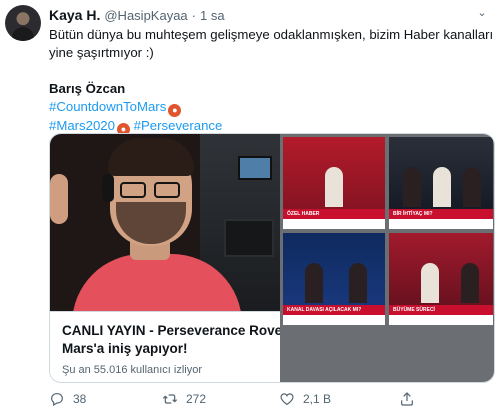  I want to click on tweet-header: Kaya H. @HasipKayaa · 1 sa, so click(137, 15).